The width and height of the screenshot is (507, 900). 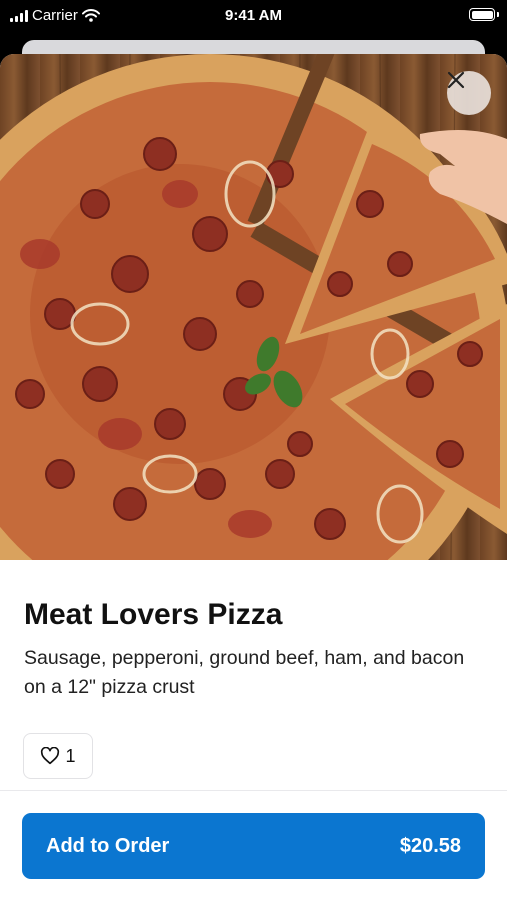 What do you see at coordinates (456, 80) in the screenshot?
I see `close-icon` at bounding box center [456, 80].